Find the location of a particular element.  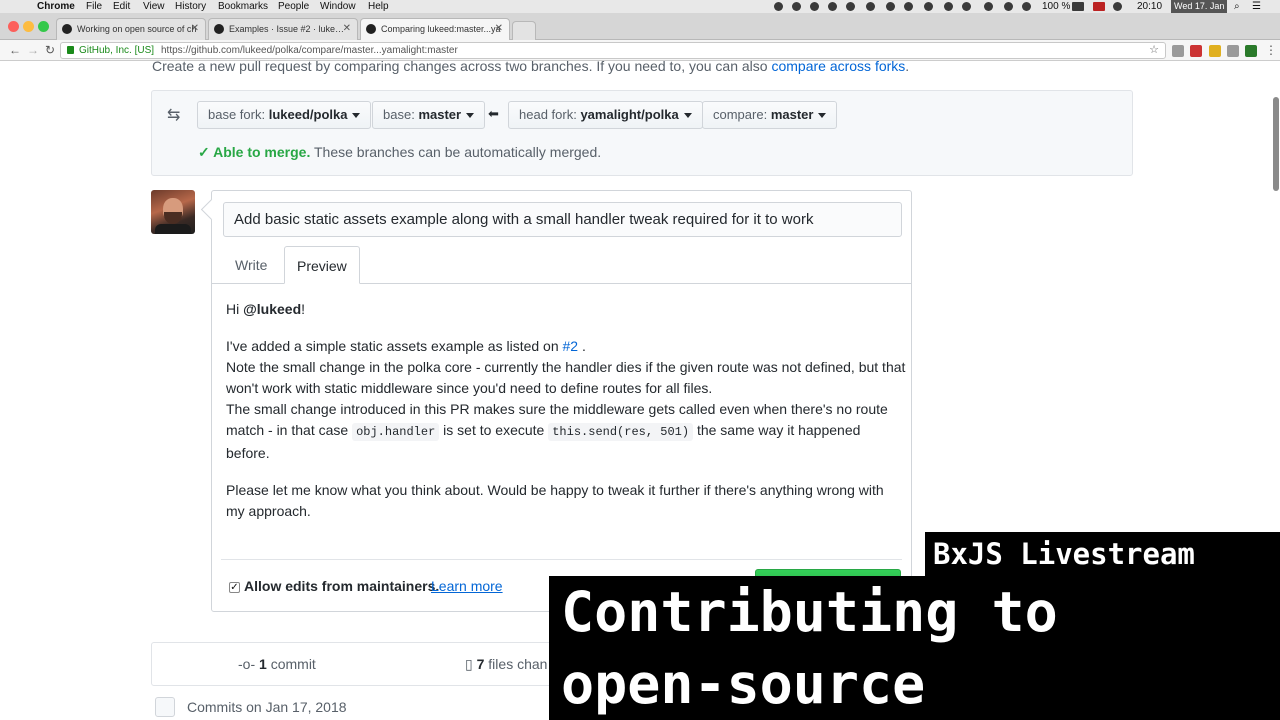

back-arrow-icon: ← is located at coordinates (15, 50).